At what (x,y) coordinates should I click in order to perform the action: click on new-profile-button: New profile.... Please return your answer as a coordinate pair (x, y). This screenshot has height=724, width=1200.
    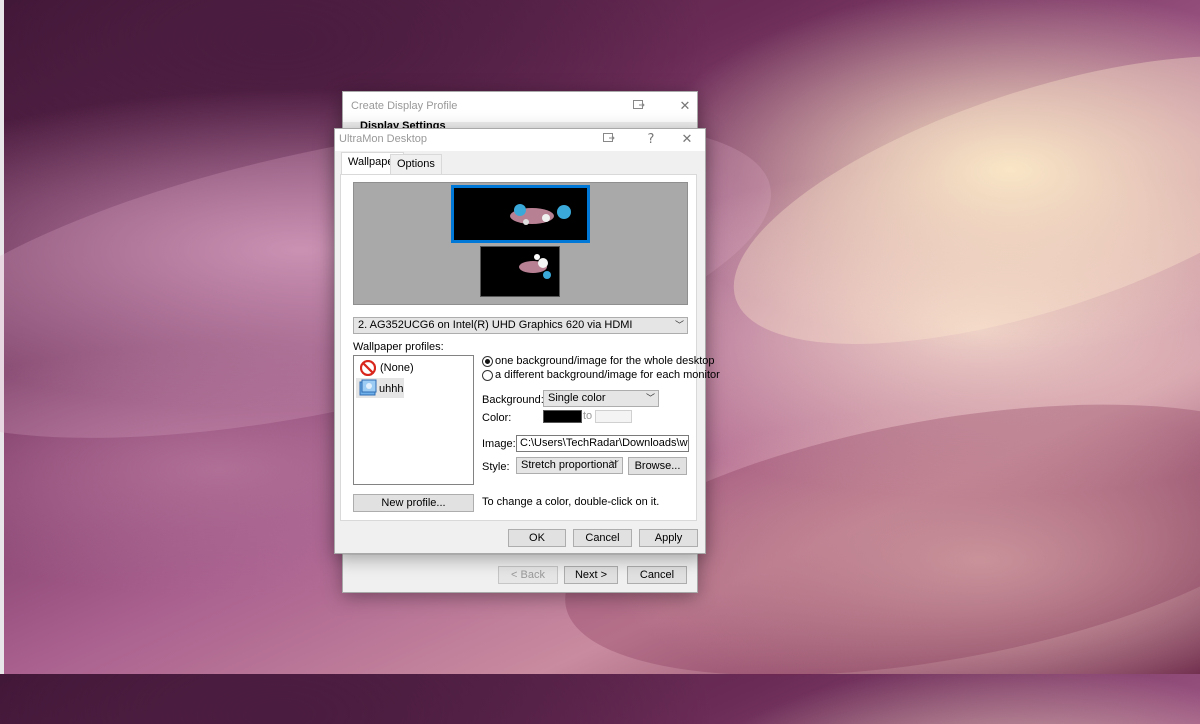
    Looking at the image, I should click on (413, 503).